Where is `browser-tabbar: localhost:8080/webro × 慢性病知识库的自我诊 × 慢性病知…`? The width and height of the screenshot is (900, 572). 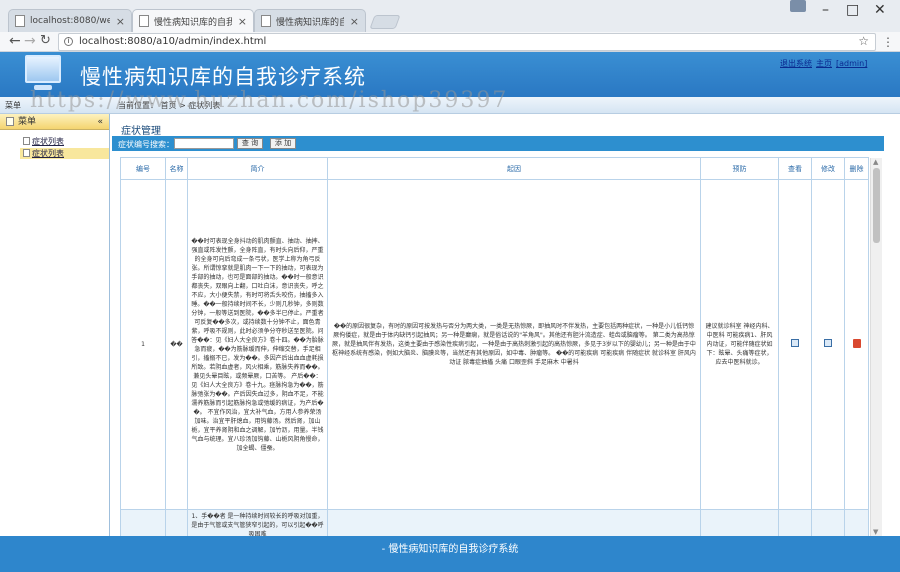
browser-tabbar: localhost:8080/webro × 慢性病知识库的自我诊 × 慢性病知… is located at coordinates (450, 16).